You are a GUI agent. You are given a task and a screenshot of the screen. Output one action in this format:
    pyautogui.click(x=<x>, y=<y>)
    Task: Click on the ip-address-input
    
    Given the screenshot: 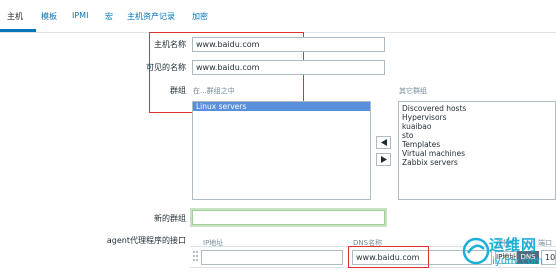 What is the action you would take?
    pyautogui.click(x=272, y=257)
    